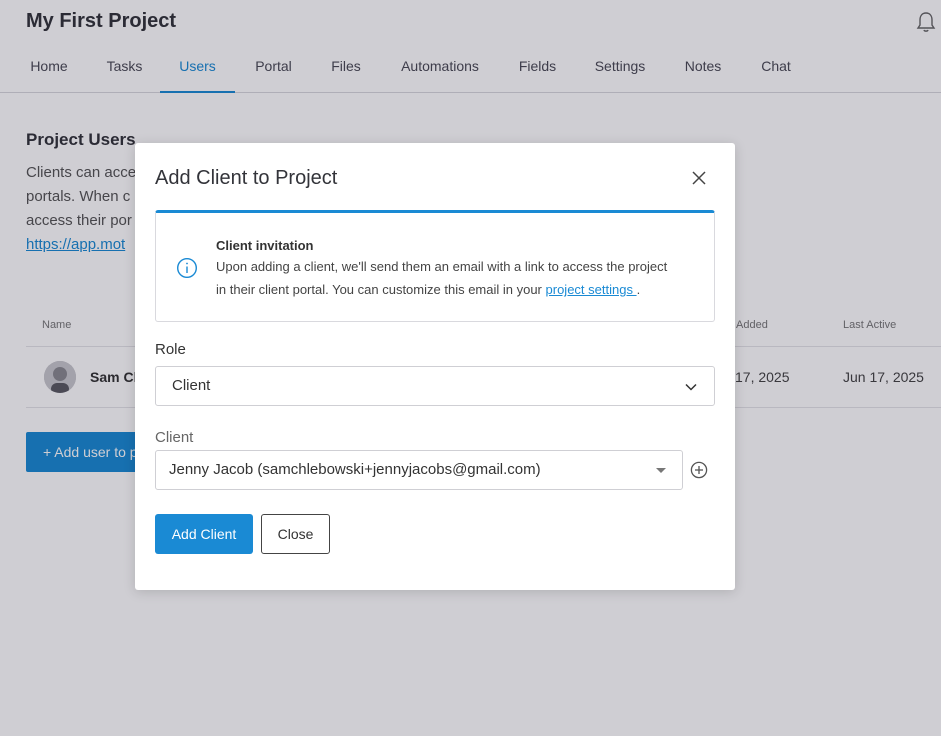 This screenshot has width=941, height=736. Describe the element at coordinates (638, 289) in the screenshot. I see `info-text-fragment: .` at that location.